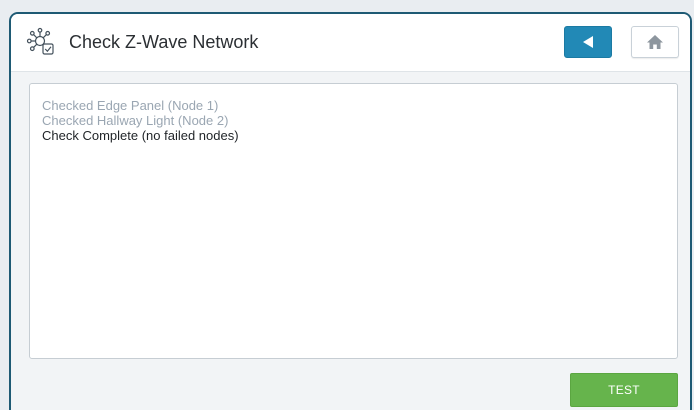 This screenshot has width=694, height=410. I want to click on header-bar: Check Z-Wave Network, so click(350, 43).